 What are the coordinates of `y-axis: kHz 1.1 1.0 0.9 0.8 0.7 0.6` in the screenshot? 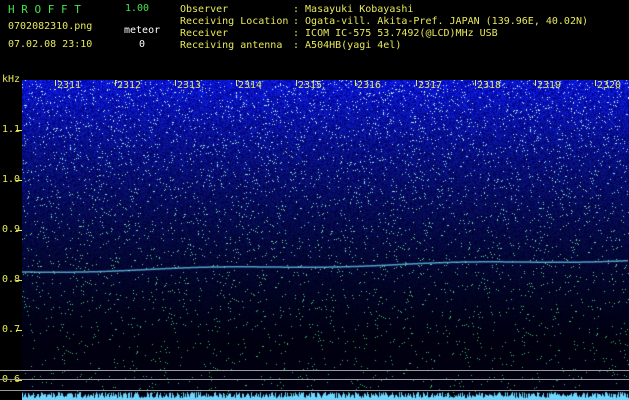 It's located at (11, 237).